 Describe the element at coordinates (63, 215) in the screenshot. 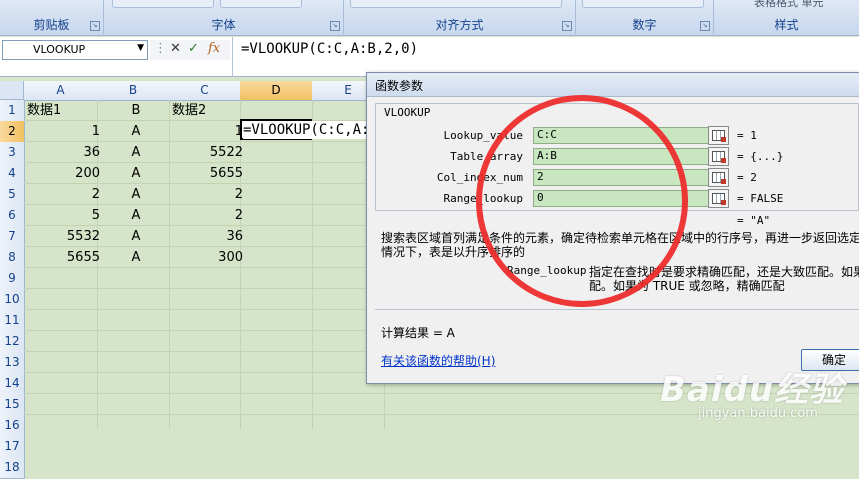

I see `cell-a6: 5` at that location.